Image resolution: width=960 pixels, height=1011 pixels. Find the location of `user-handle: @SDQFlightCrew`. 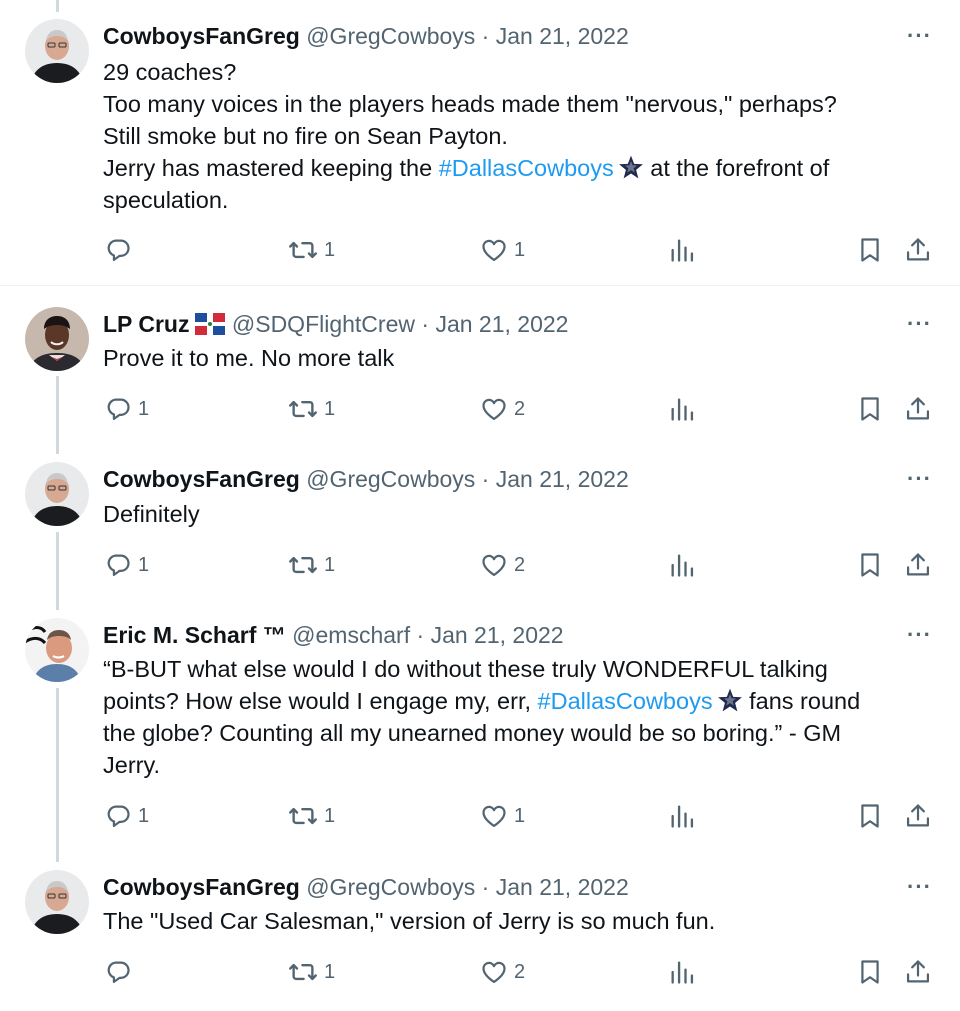

user-handle: @SDQFlightCrew is located at coordinates (323, 324).